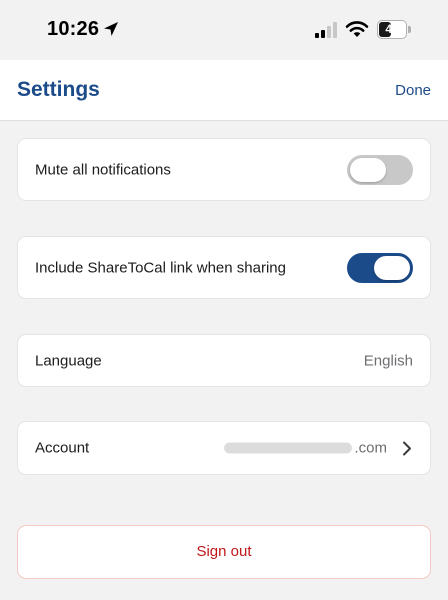  I want to click on include-link-row: Include ShareToCal link when sharing, so click(224, 267).